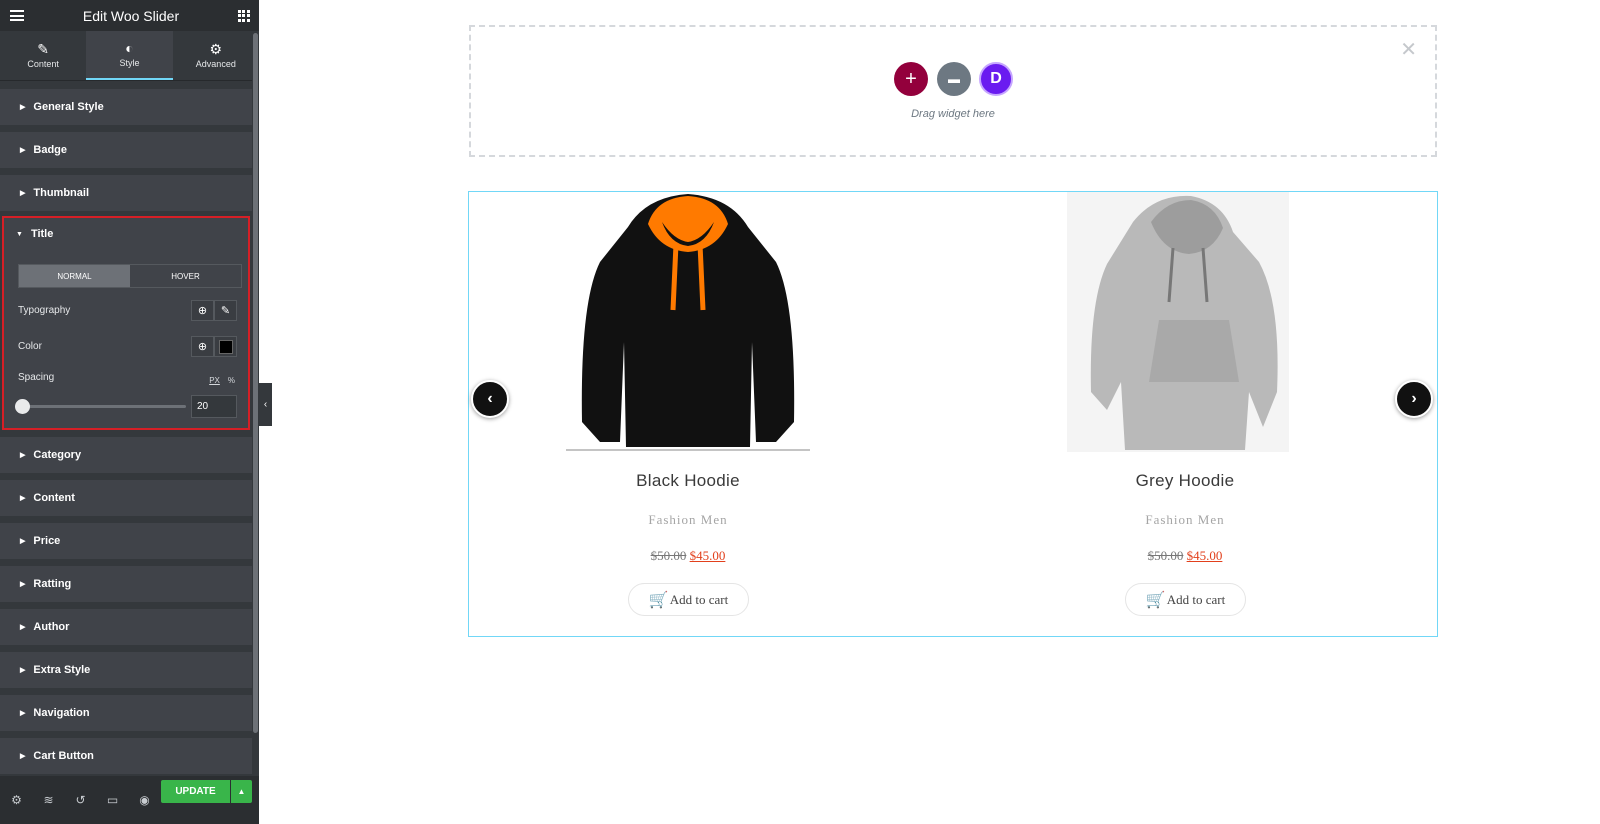  Describe the element at coordinates (80, 800) in the screenshot. I see `history-icon: ↺` at that location.